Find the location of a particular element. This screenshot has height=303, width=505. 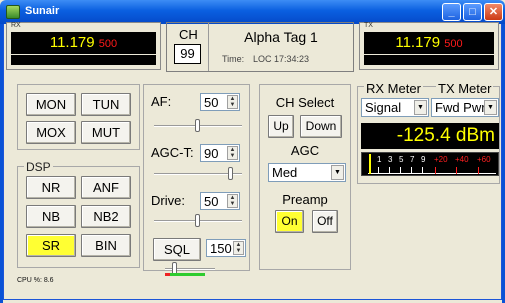

sql-level-bar is located at coordinates (185, 274).